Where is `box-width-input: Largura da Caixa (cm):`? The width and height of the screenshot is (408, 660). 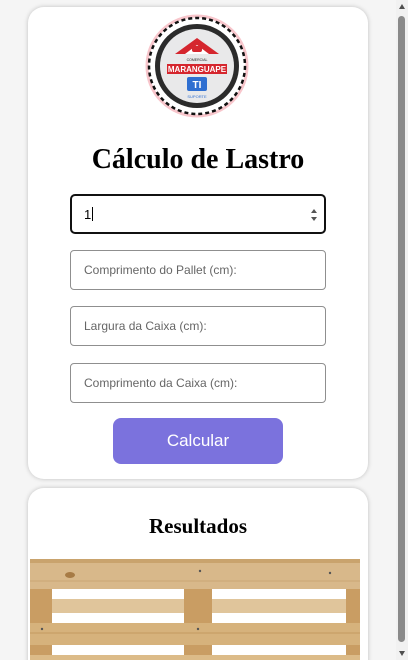 box-width-input: Largura da Caixa (cm): is located at coordinates (198, 326).